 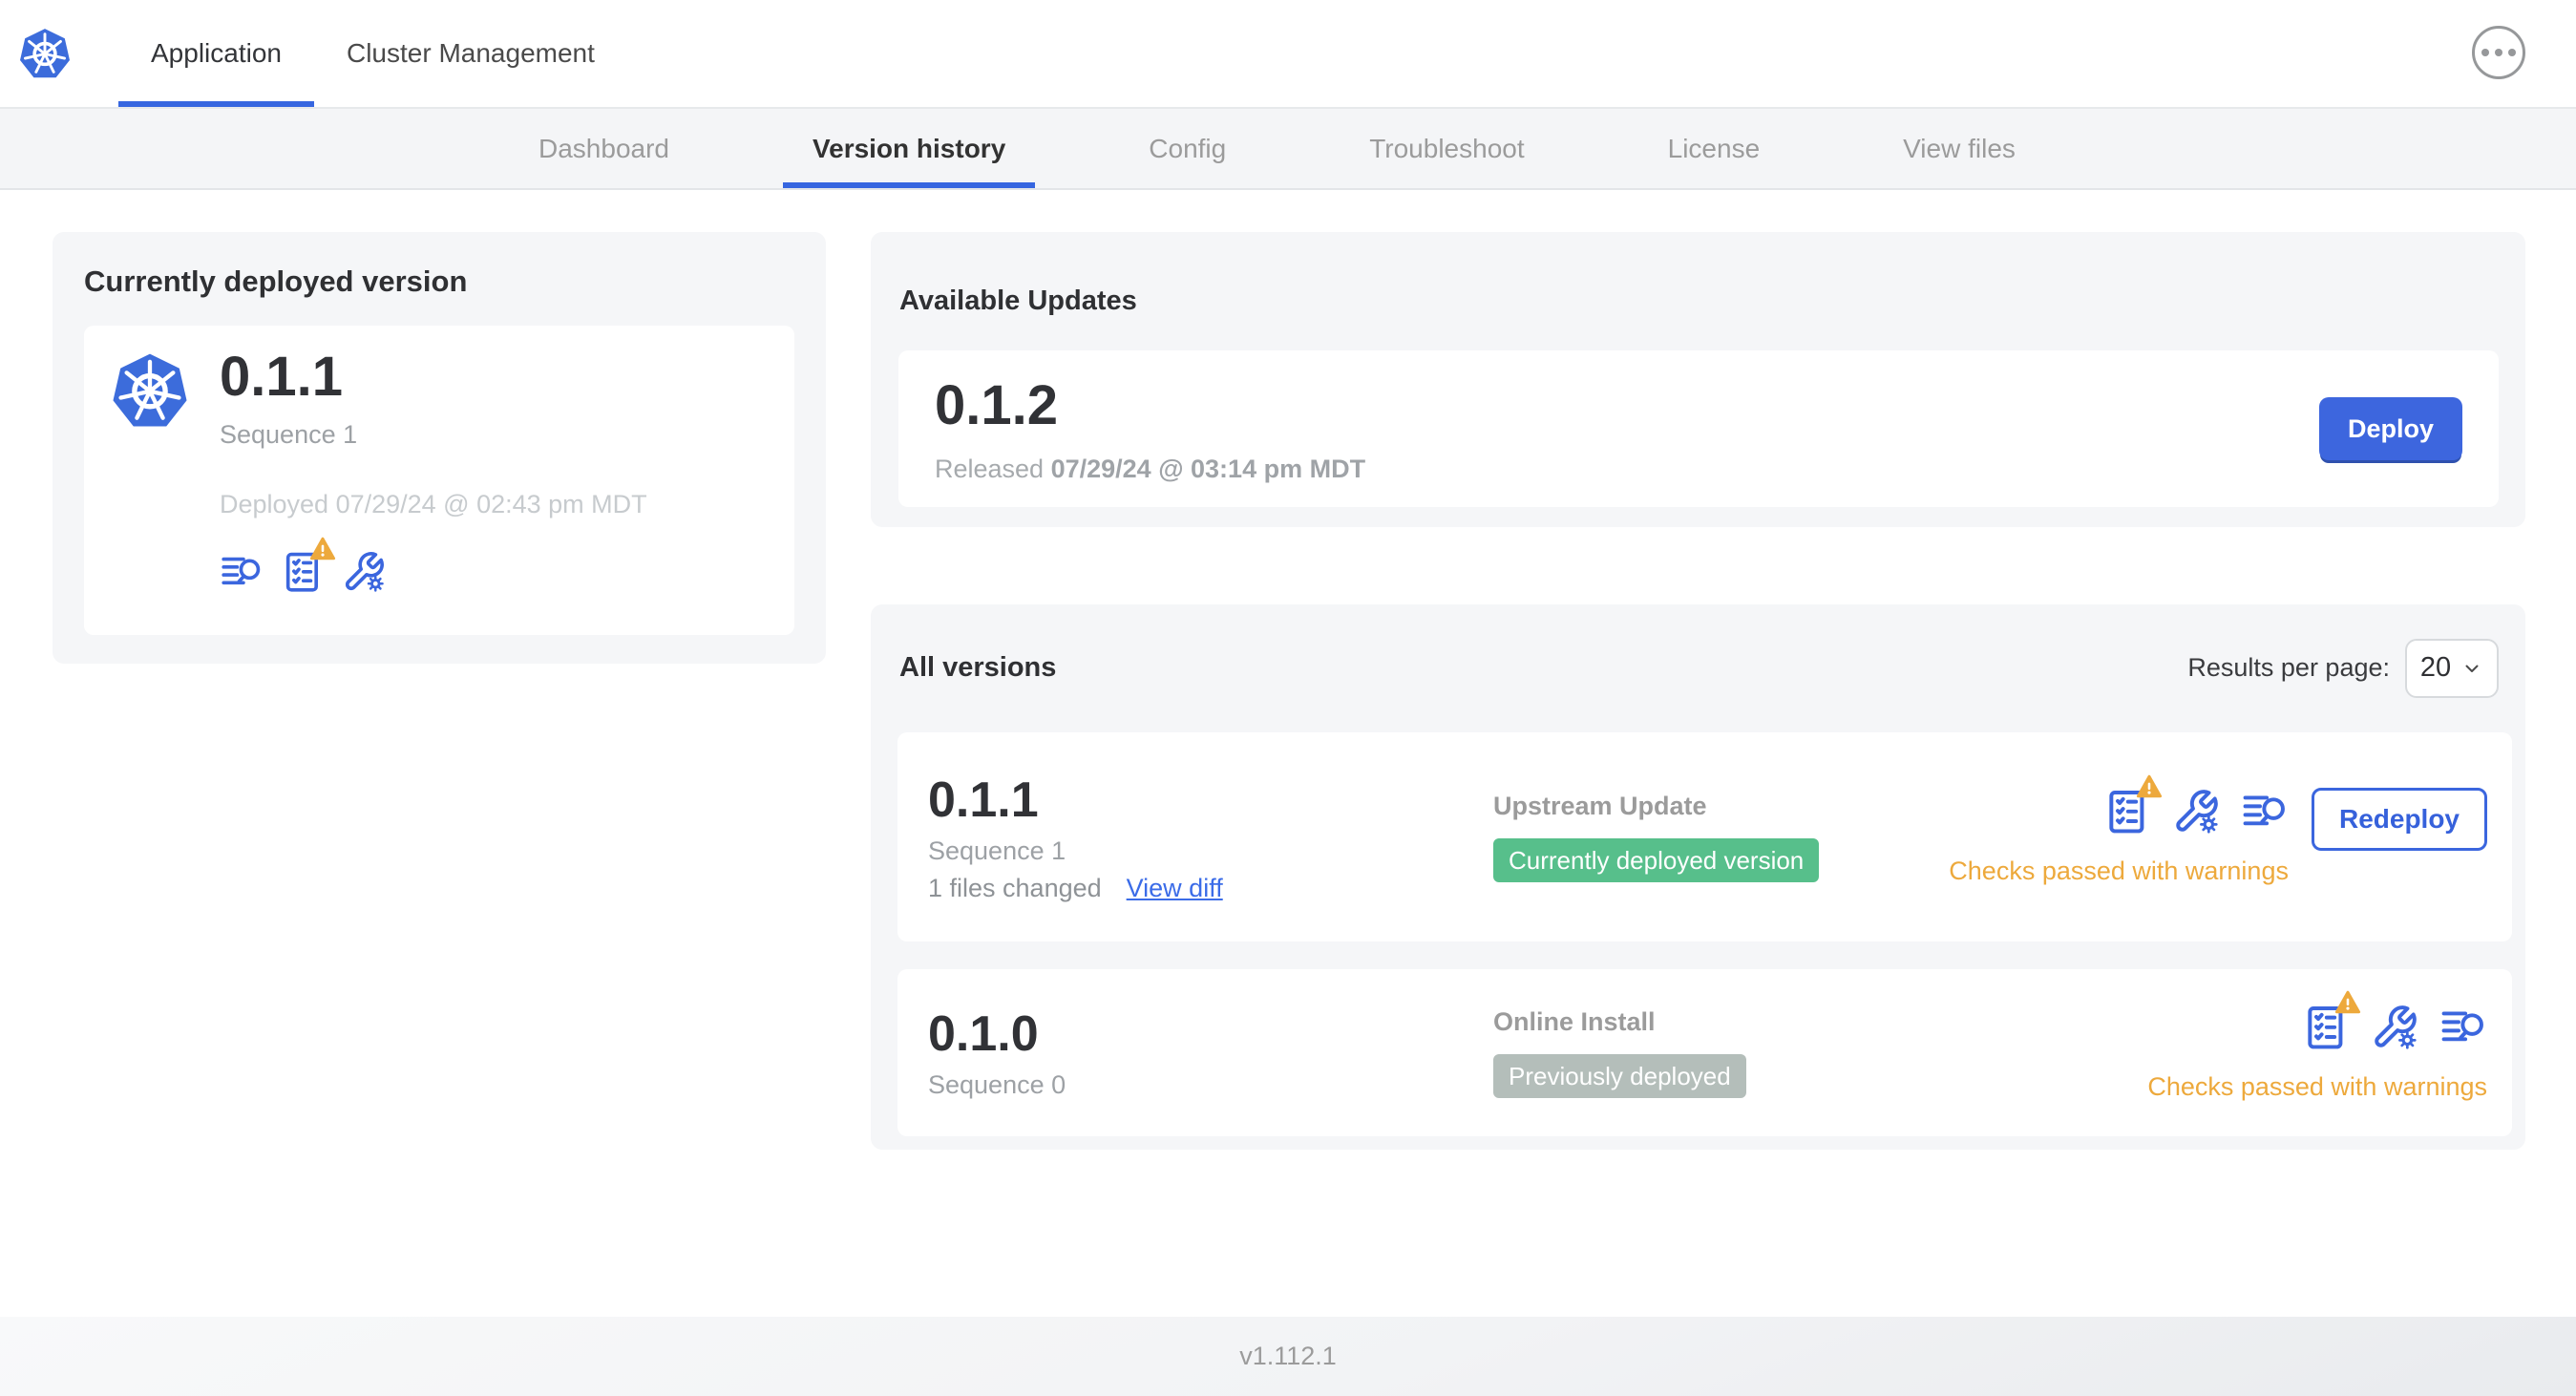 I want to click on deployed-actions, so click(x=433, y=572).